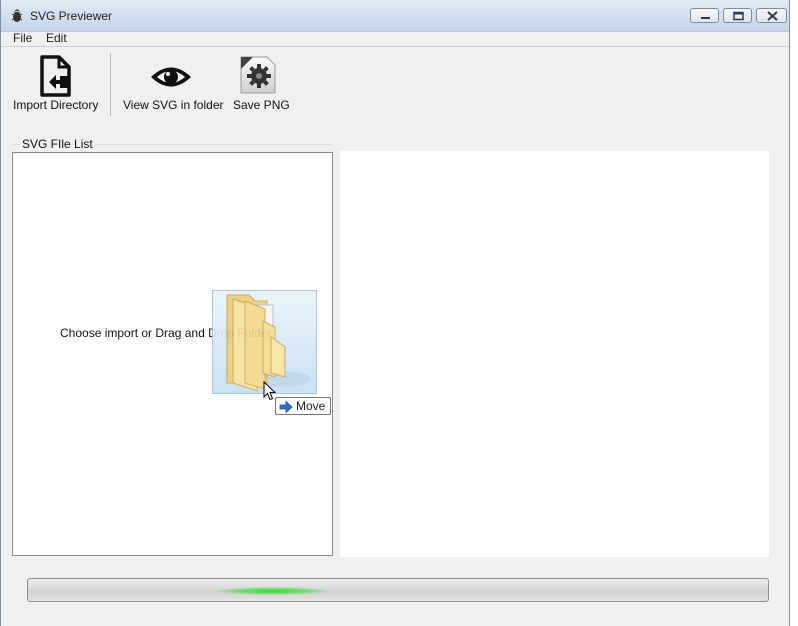 The width and height of the screenshot is (798, 626). What do you see at coordinates (110, 84) in the screenshot?
I see `toolbar-separator` at bounding box center [110, 84].